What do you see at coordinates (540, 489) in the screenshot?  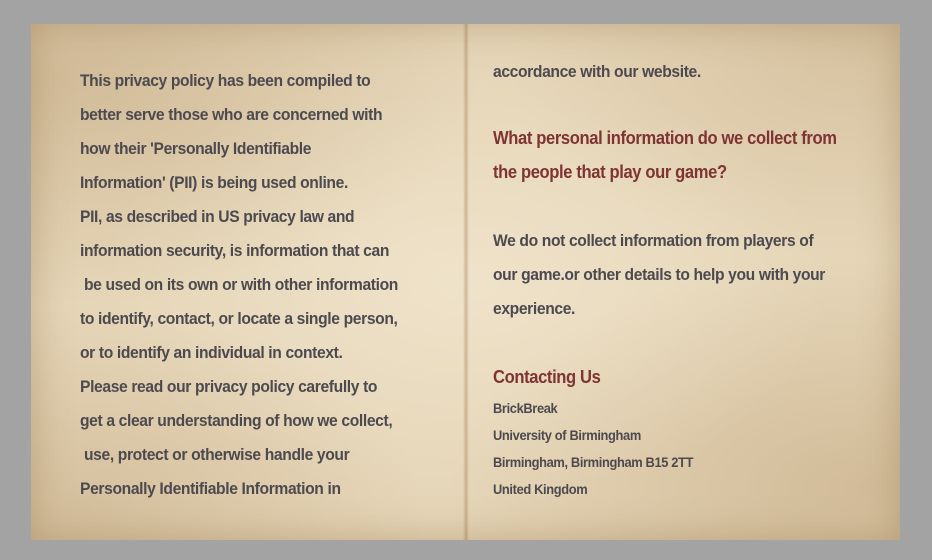 I see `contact-line: United Kingdom` at bounding box center [540, 489].